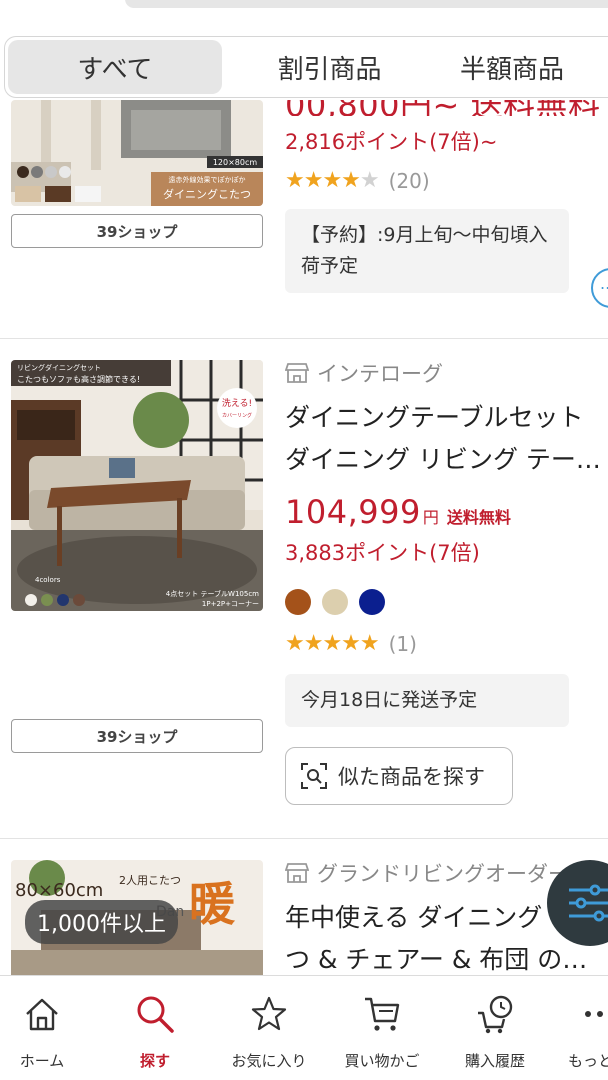 This screenshot has width=608, height=1080. Describe the element at coordinates (353, 512) in the screenshot. I see `price: 104,999` at that location.